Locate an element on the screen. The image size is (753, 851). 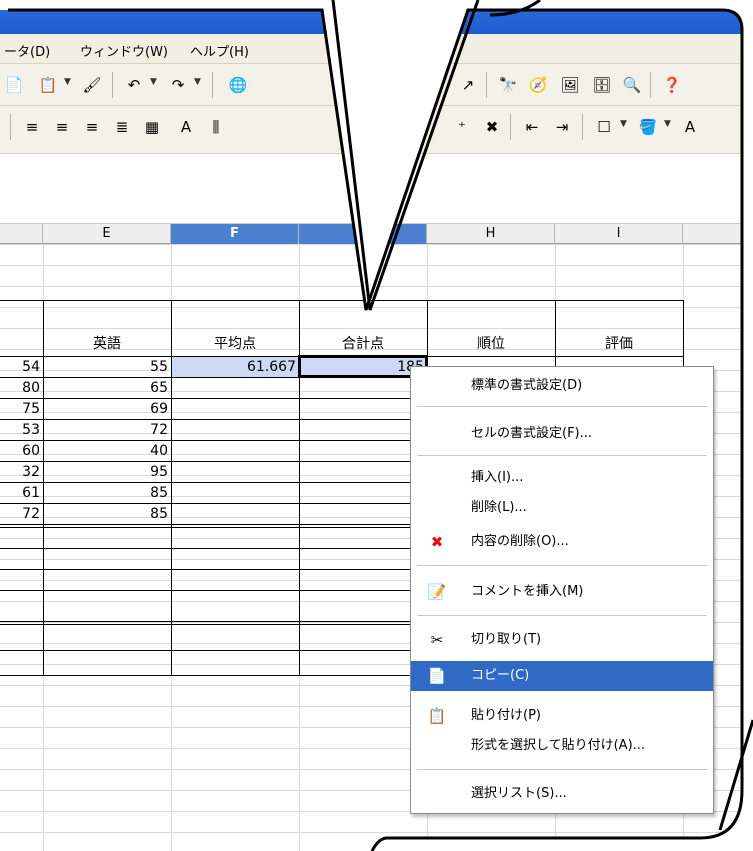
zoom-icon: 🔍 is located at coordinates (632, 85).